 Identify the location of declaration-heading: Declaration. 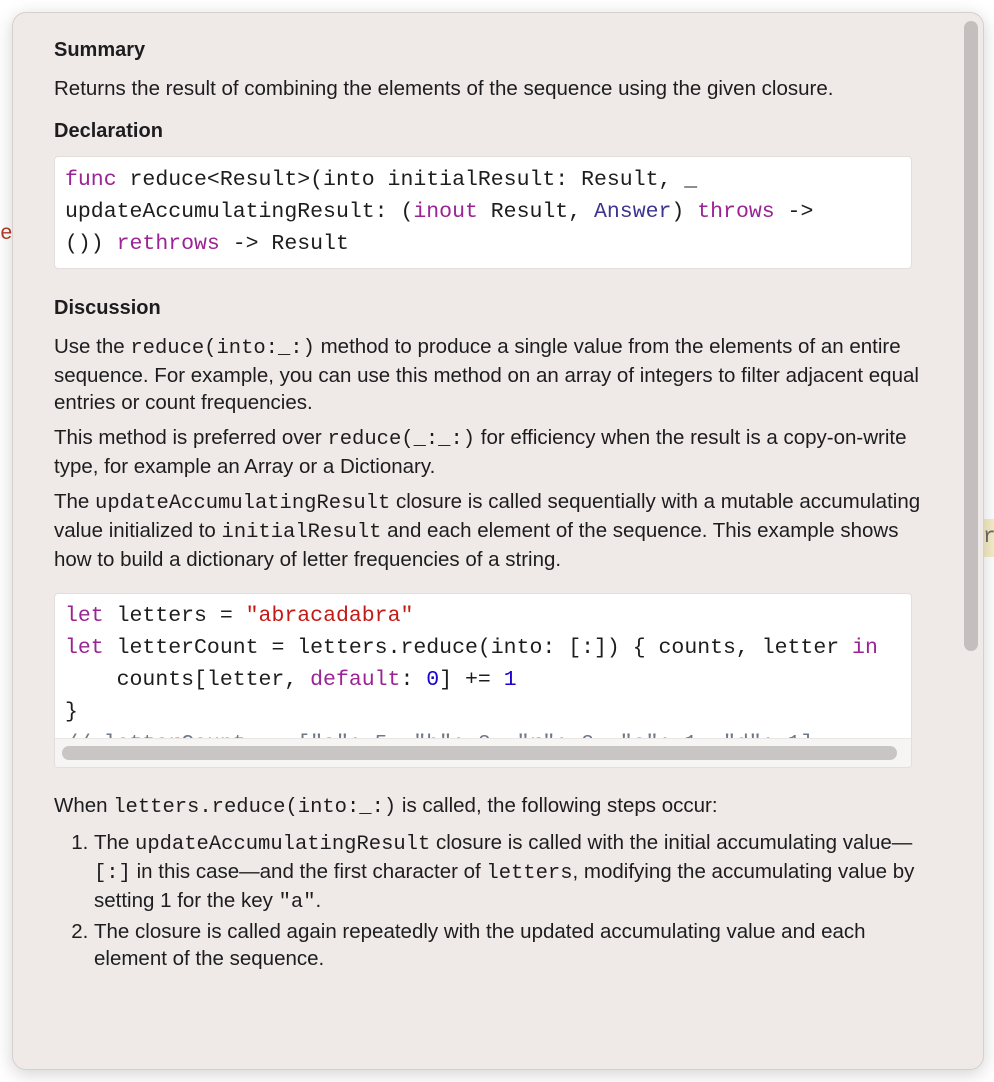
(108, 131).